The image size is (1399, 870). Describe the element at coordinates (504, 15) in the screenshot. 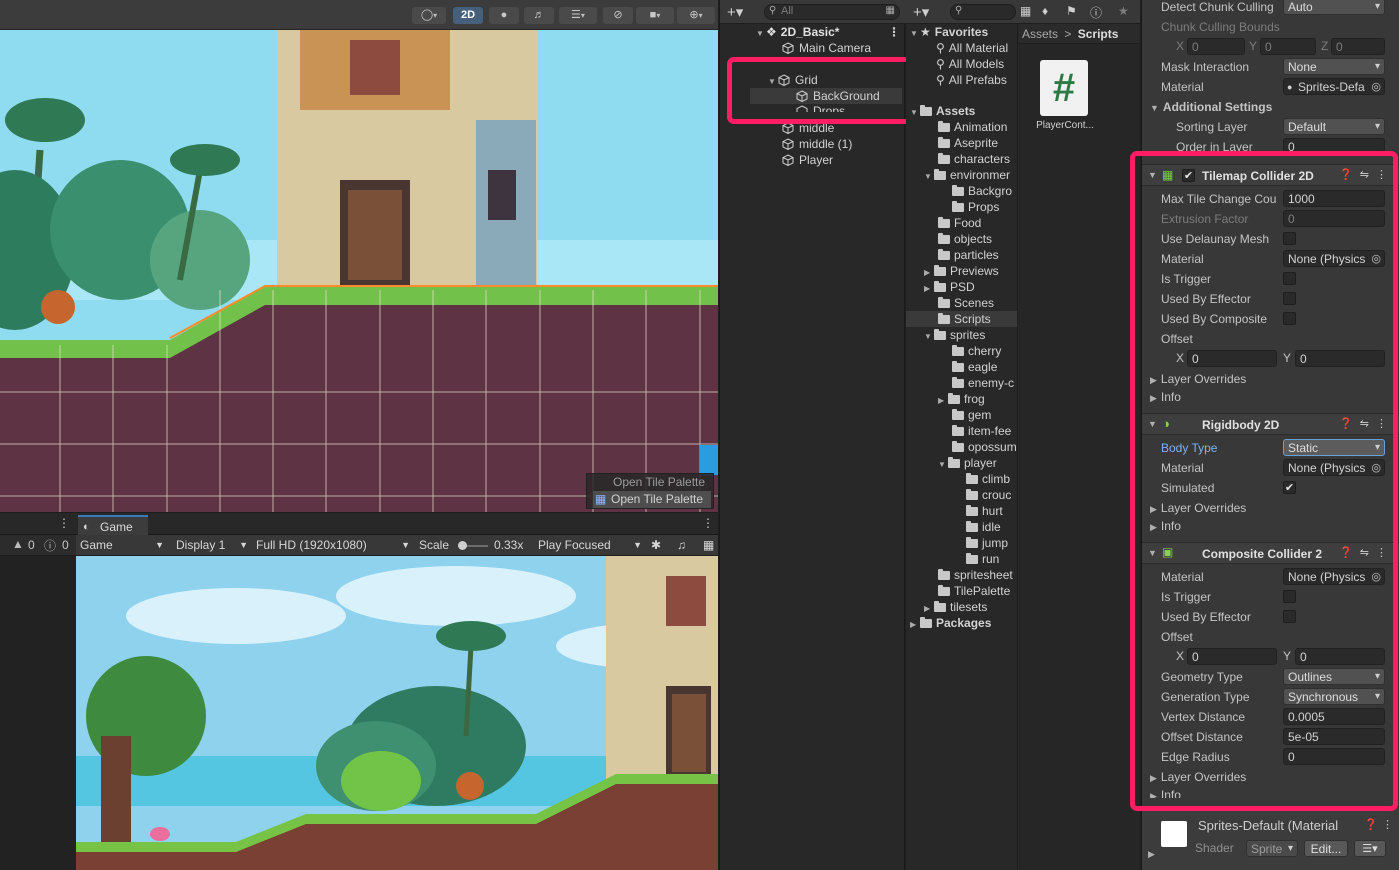

I see `lighting-toggle: ●` at that location.